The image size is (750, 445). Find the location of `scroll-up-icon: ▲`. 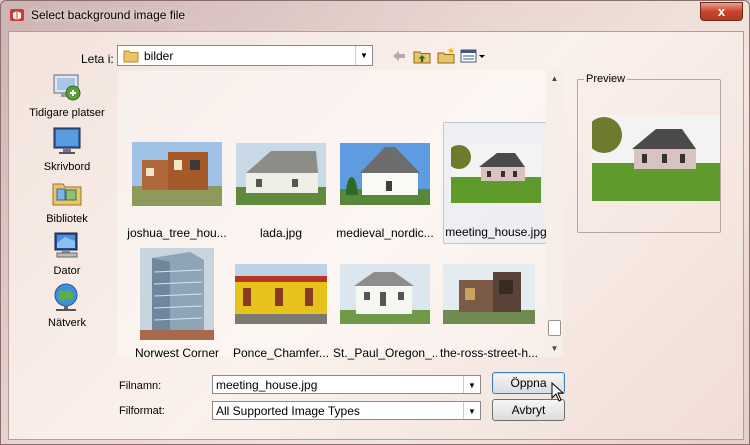

scroll-up-icon: ▲ is located at coordinates (554, 78).